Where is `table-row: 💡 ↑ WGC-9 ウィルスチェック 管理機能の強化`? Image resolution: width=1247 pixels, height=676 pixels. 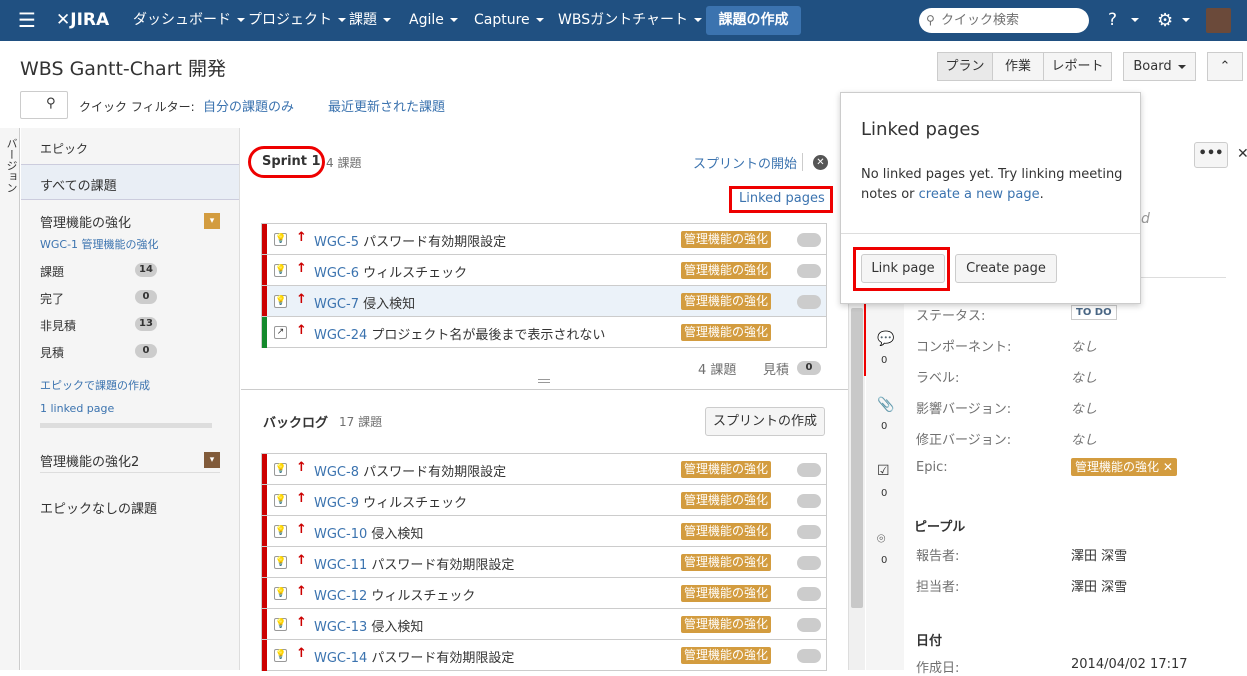
table-row: 💡 ↑ WGC-9 ウィルスチェック 管理機能の強化 is located at coordinates (544, 500).